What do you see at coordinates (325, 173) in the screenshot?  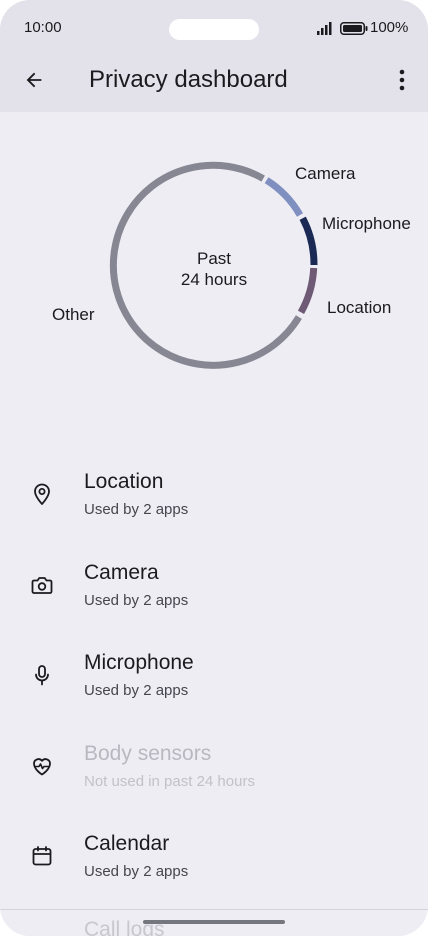 I see `segment-label-camera: Camera` at bounding box center [325, 173].